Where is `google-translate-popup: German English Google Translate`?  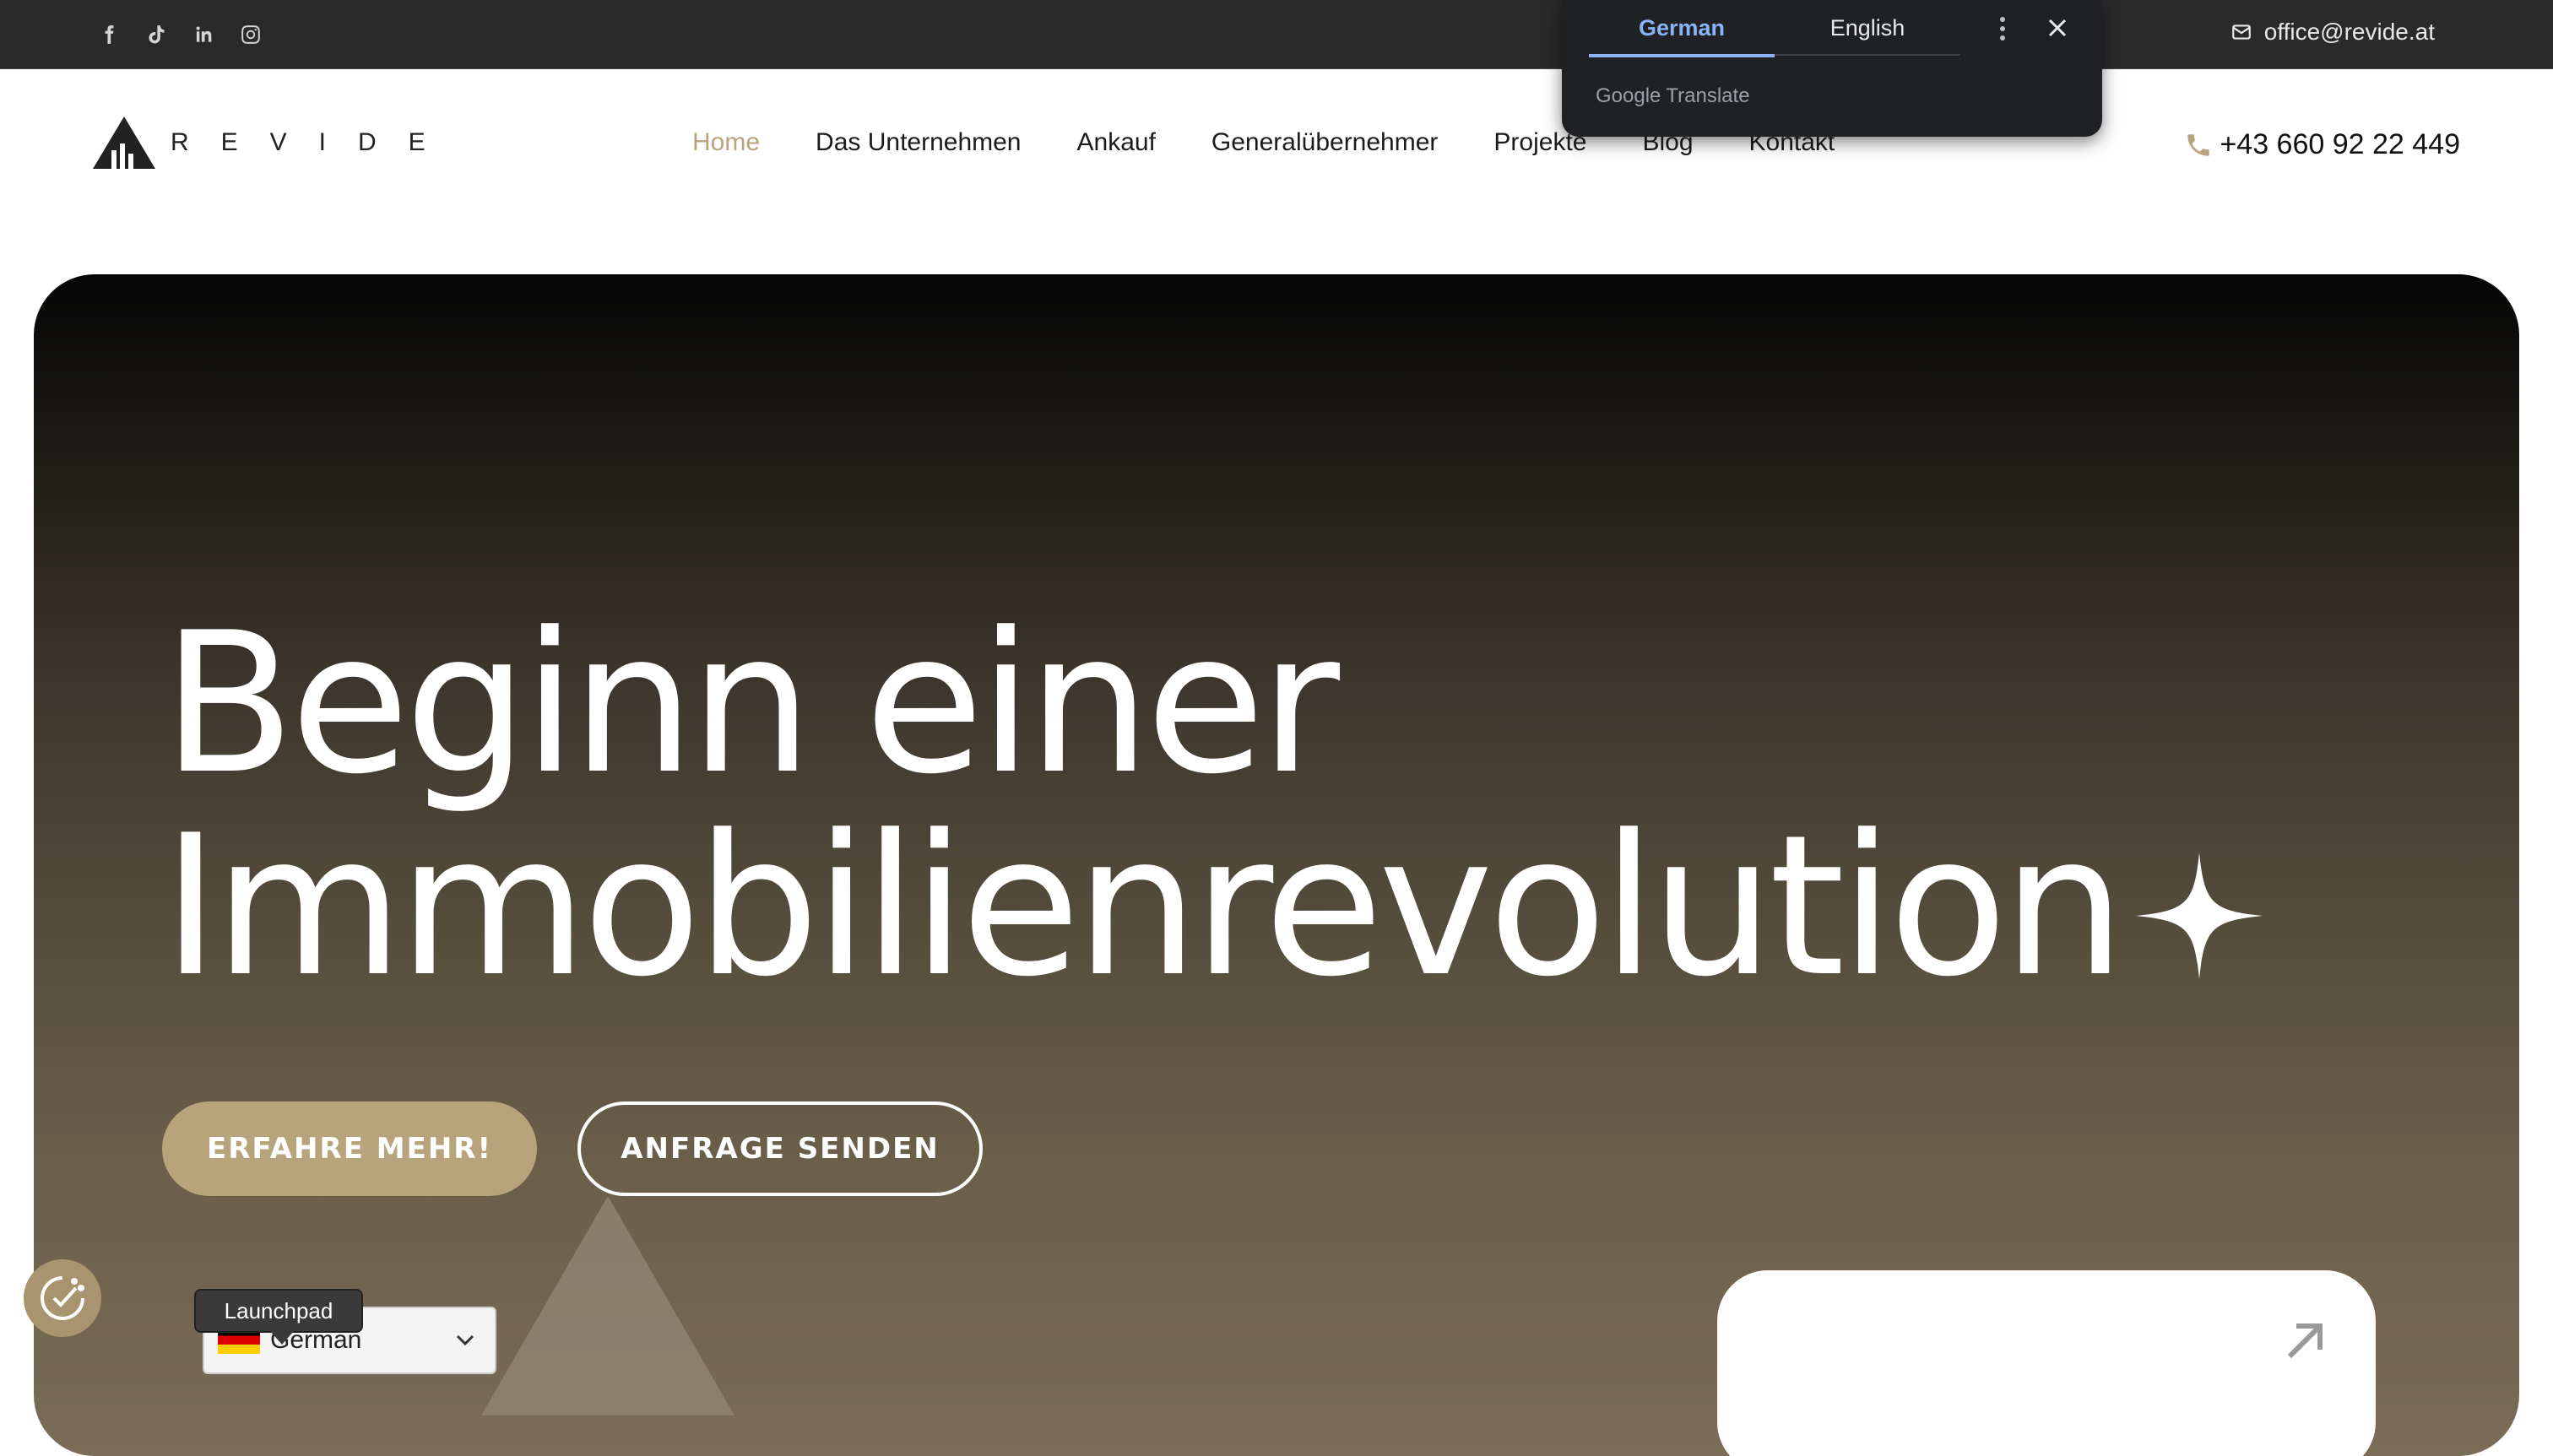 google-translate-popup: German English Google Translate is located at coordinates (1832, 68).